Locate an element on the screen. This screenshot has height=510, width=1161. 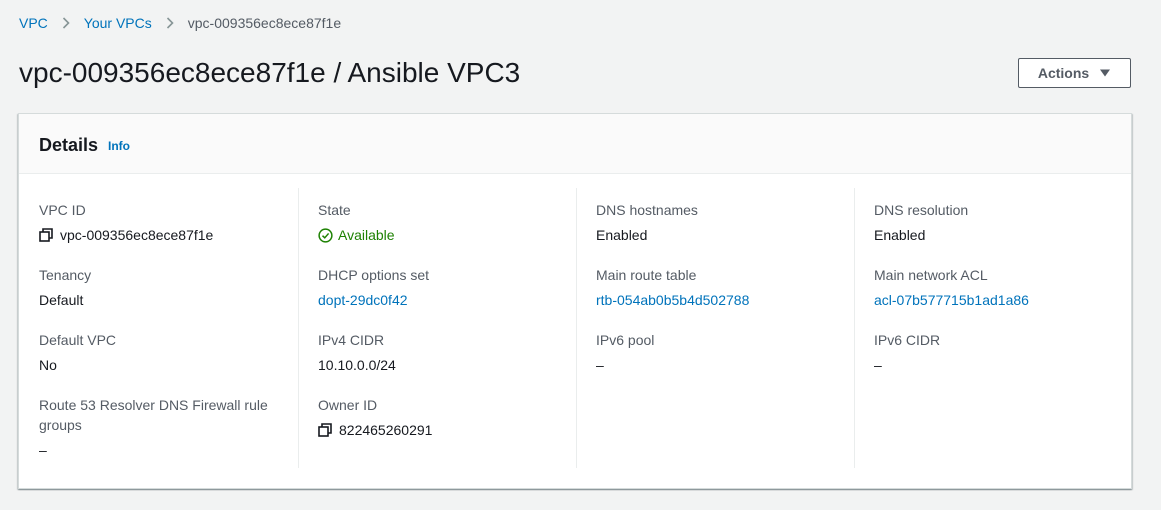
breadcrumb-your-vpcs-link: Your VPCs is located at coordinates (118, 23).